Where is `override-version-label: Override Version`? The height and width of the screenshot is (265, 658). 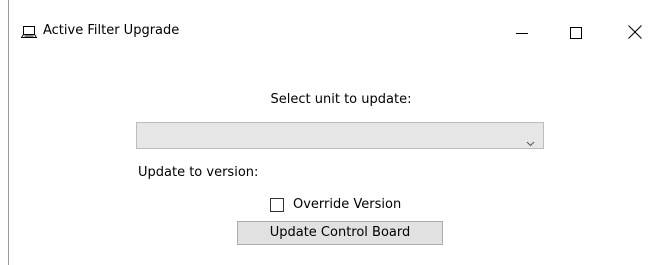 override-version-label: Override Version is located at coordinates (347, 205).